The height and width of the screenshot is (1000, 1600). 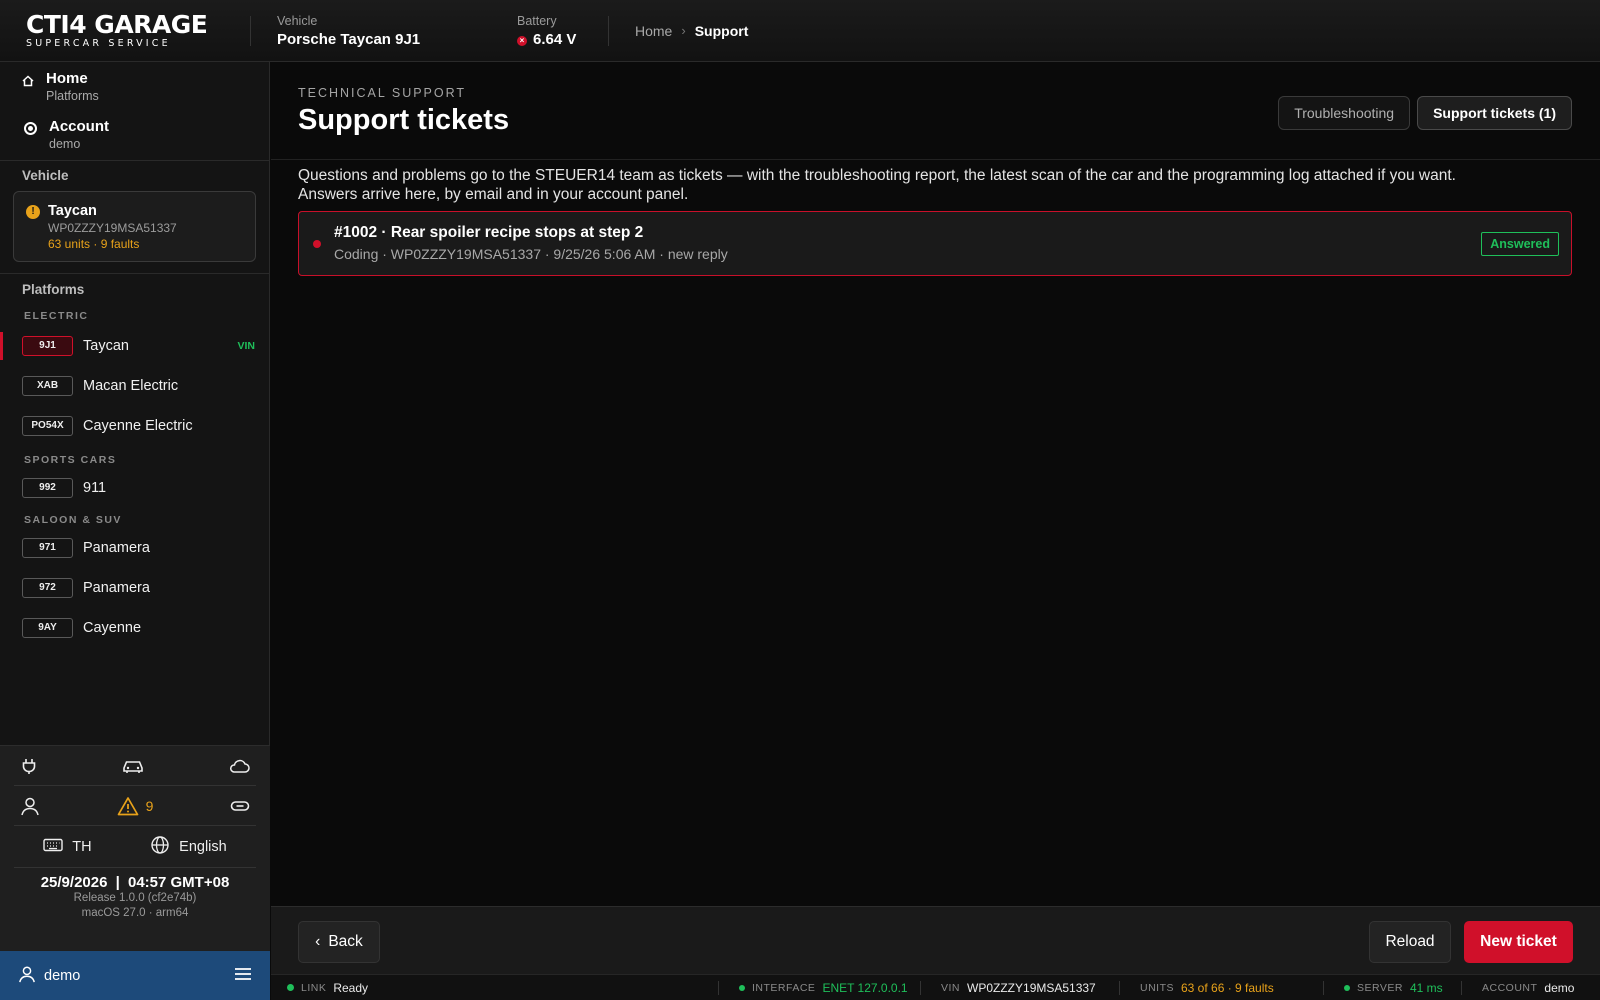 What do you see at coordinates (47, 426) in the screenshot?
I see `platform-code: PO54X` at bounding box center [47, 426].